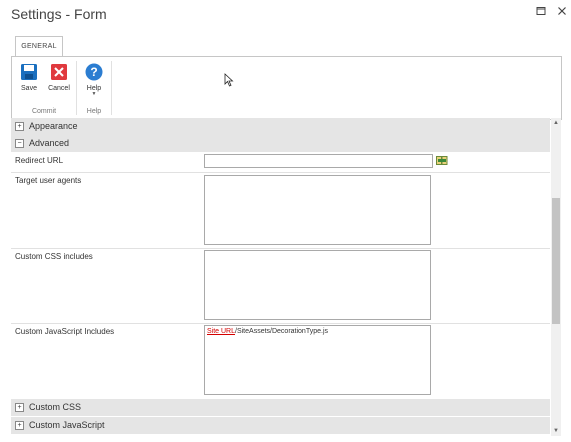 The image size is (571, 442). What do you see at coordinates (282, 331) in the screenshot?
I see `js-path-text: /SiteAssets/DecorationType.js` at bounding box center [282, 331].